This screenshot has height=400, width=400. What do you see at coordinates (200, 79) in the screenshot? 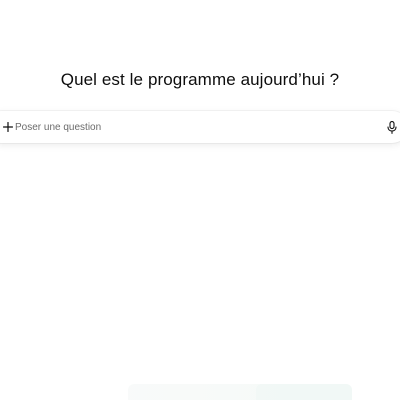
I see `page-title: Quel est le programme aujourd’hui ?` at bounding box center [200, 79].